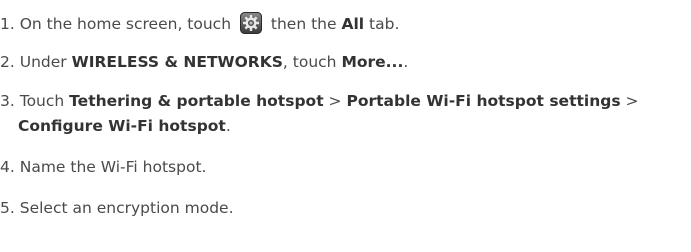 The image size is (691, 252). What do you see at coordinates (250, 23) in the screenshot?
I see `settings-gear-icon` at bounding box center [250, 23].